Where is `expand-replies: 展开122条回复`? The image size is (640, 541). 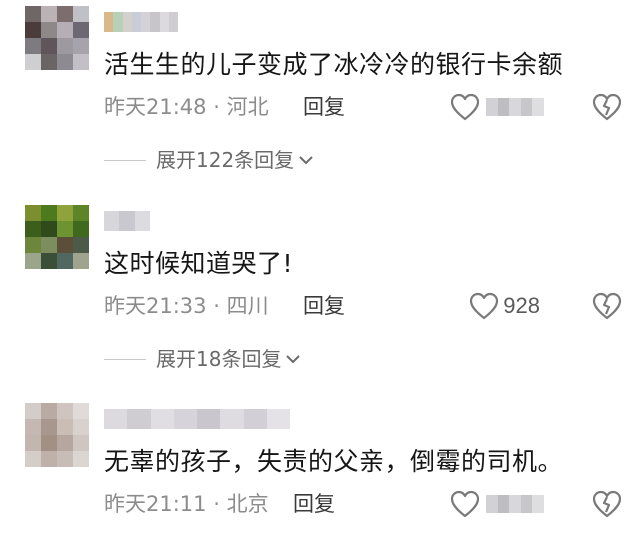
expand-replies: 展开122条回复 is located at coordinates (208, 160).